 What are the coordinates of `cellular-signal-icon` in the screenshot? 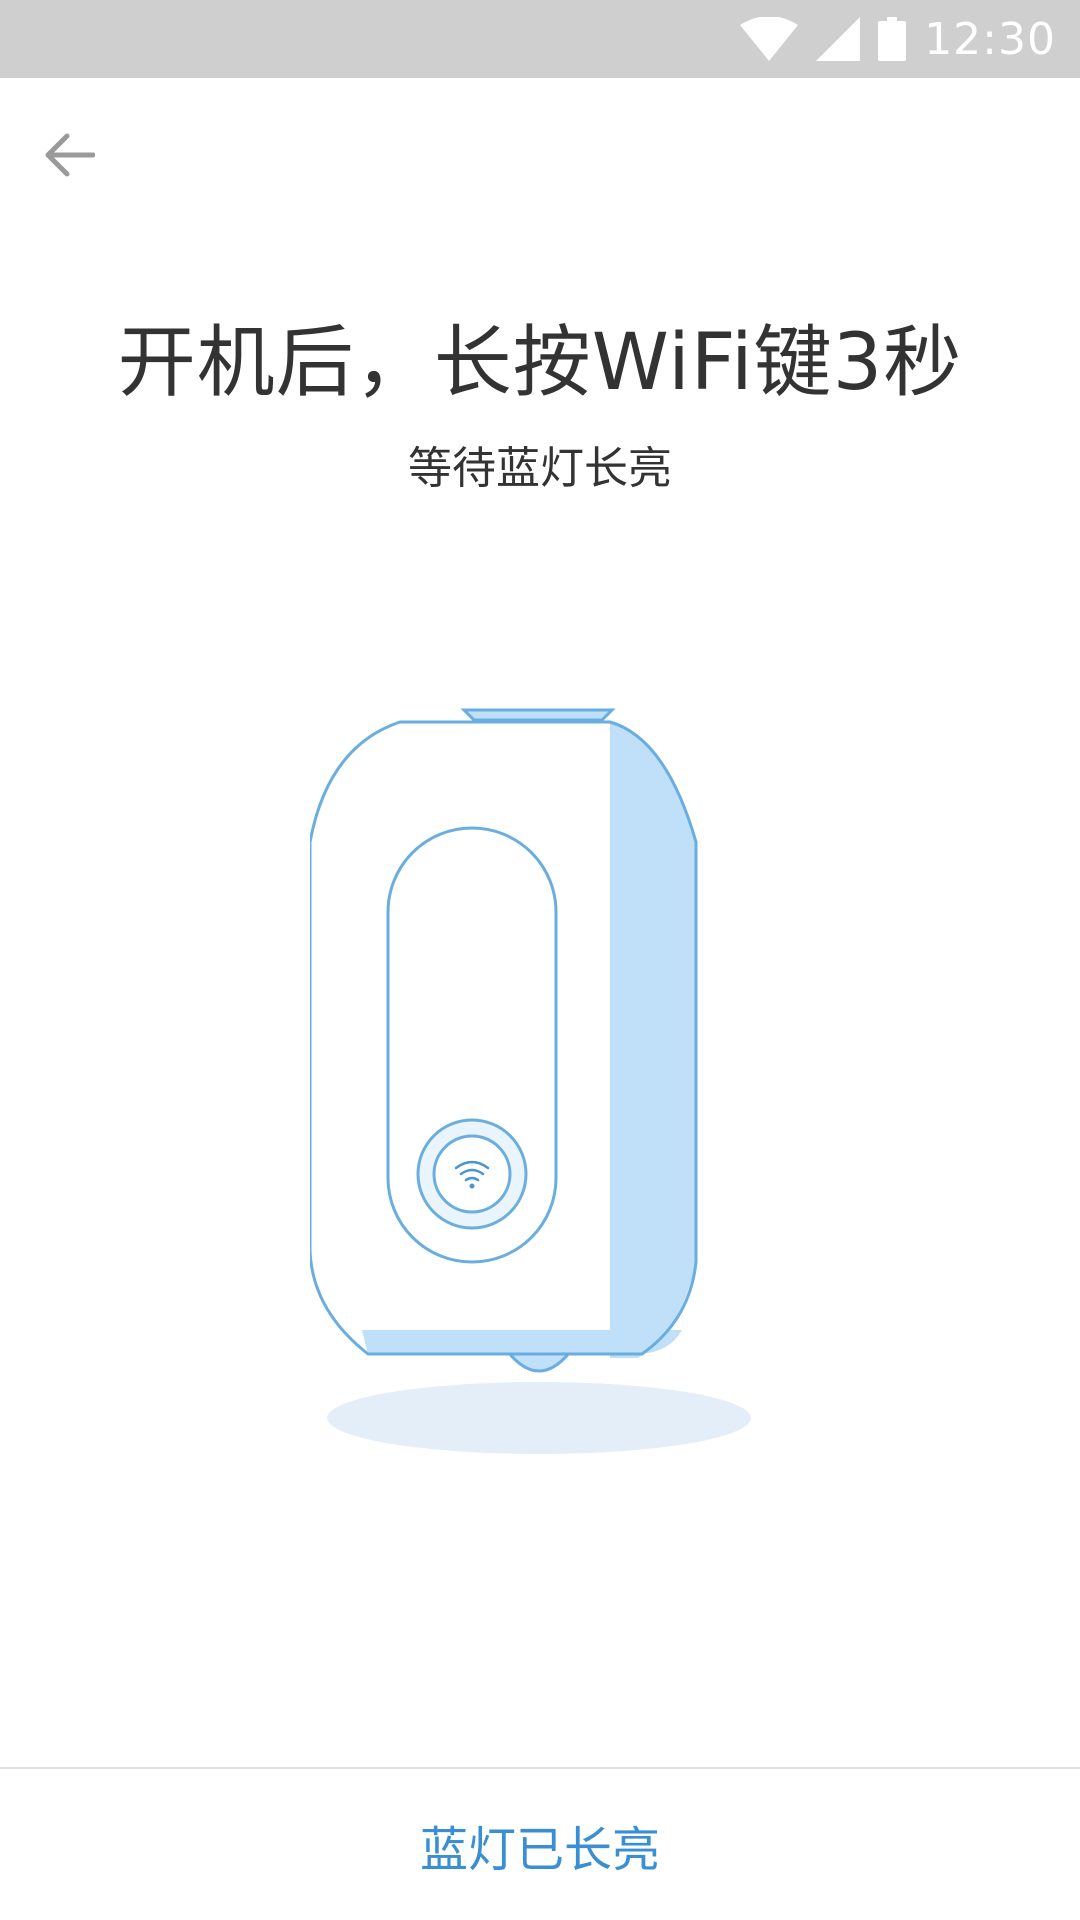 It's located at (838, 39).